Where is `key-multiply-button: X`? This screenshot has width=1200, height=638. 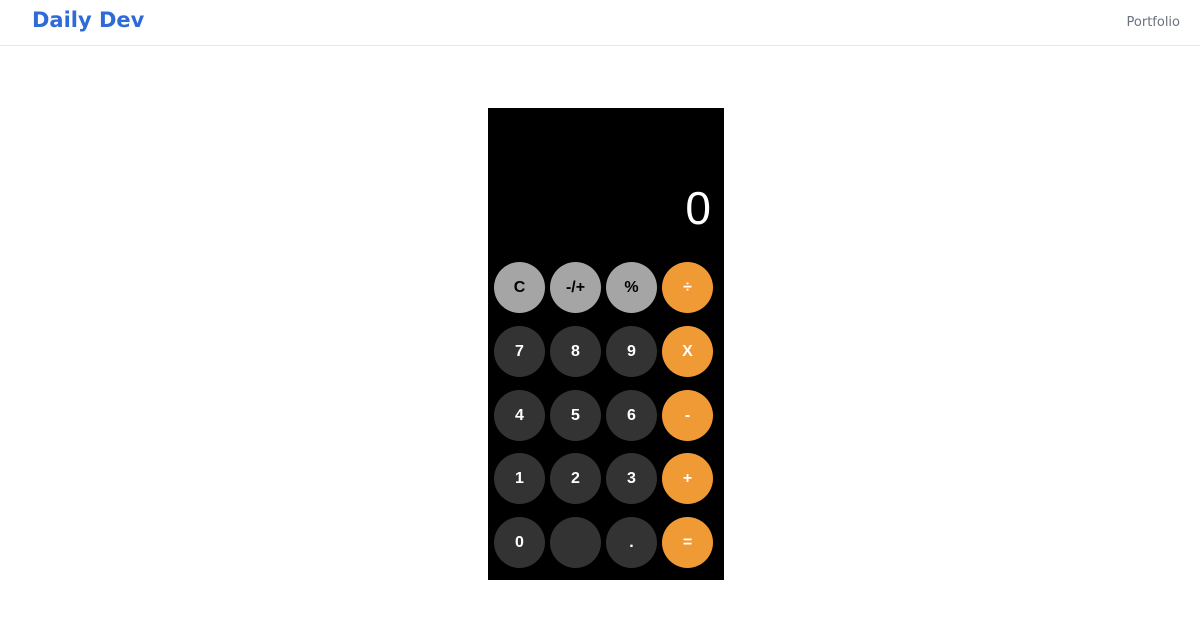 key-multiply-button: X is located at coordinates (687, 351).